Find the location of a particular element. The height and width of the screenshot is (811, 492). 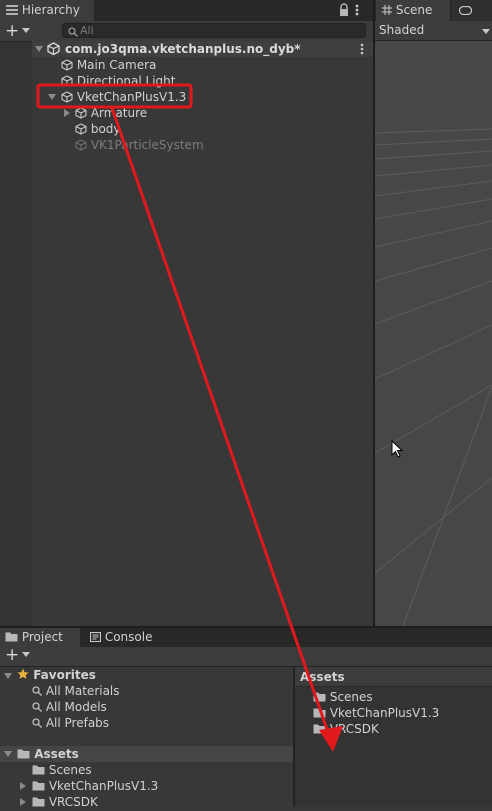

assets-header: Assets is located at coordinates (48, 754).